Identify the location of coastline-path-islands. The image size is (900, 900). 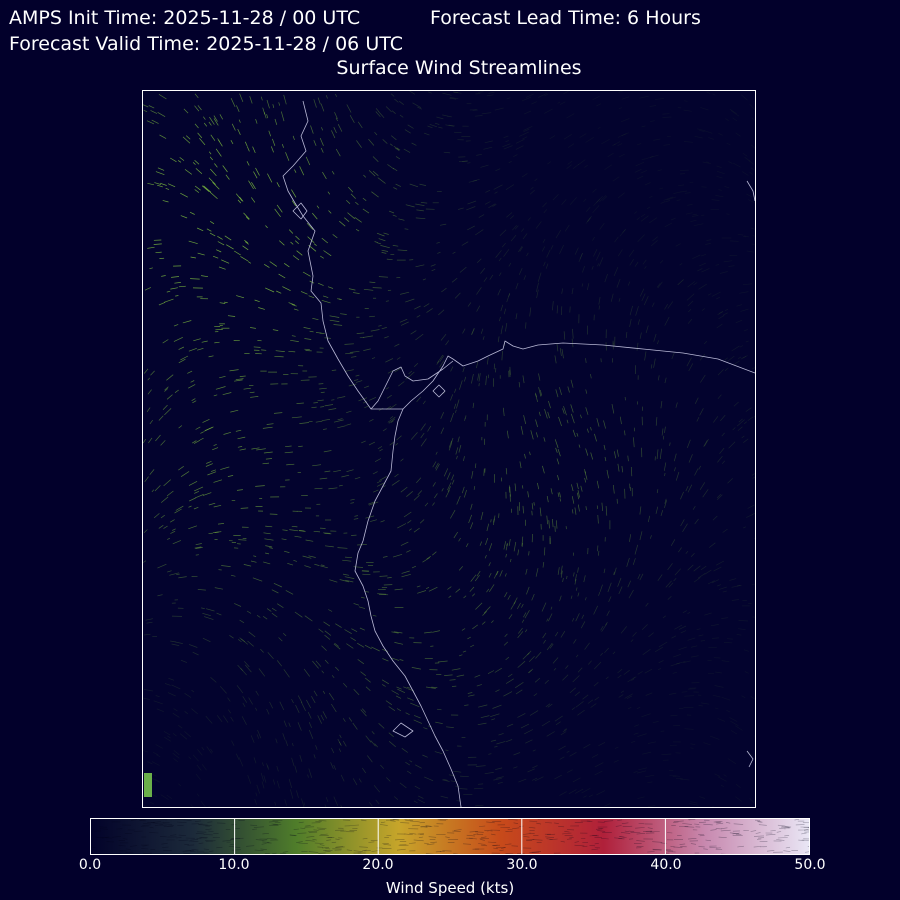
(369, 470).